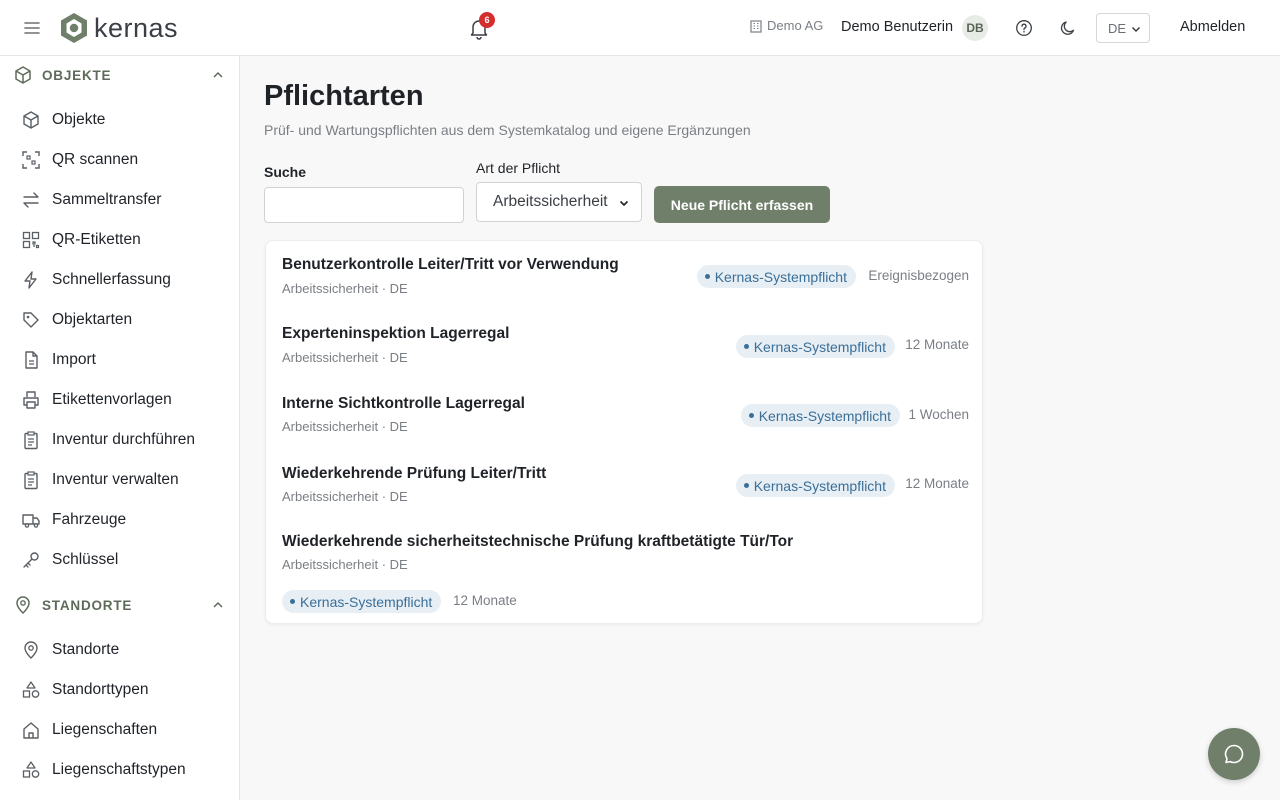  I want to click on help-icon, so click(1024, 28).